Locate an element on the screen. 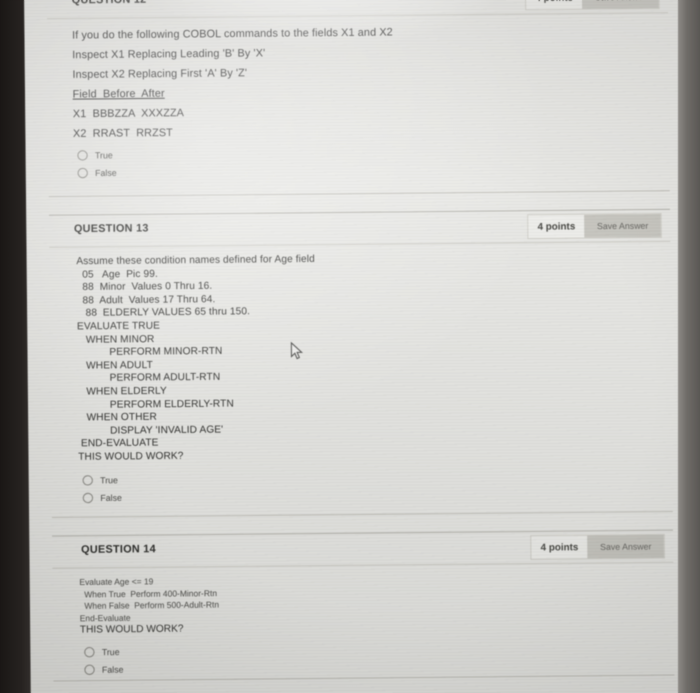 The image size is (700, 693). monitor-bezel-right is located at coordinates (689, 346).